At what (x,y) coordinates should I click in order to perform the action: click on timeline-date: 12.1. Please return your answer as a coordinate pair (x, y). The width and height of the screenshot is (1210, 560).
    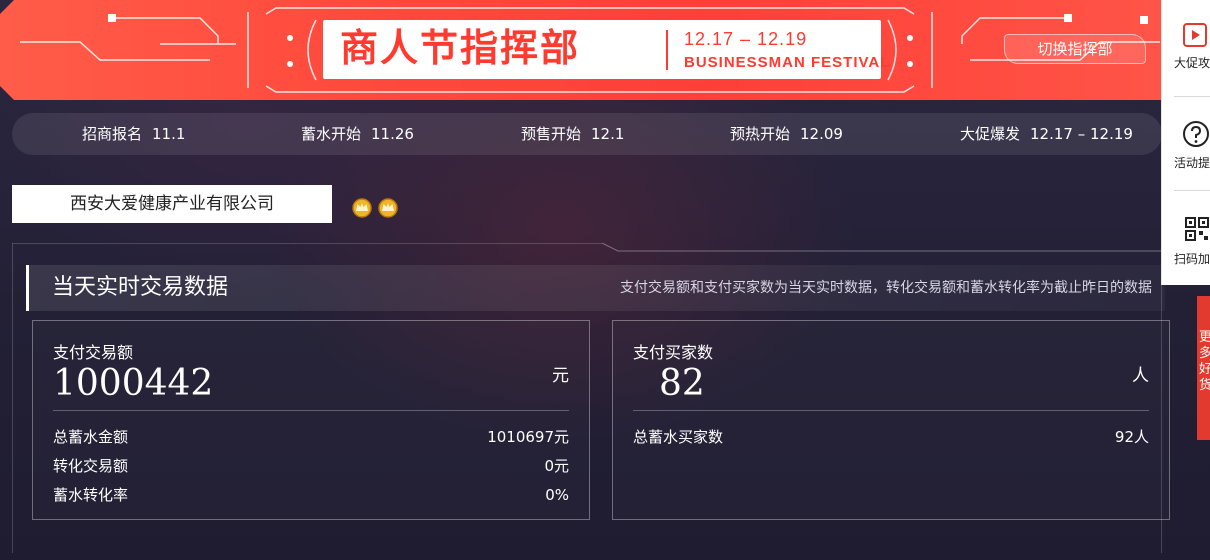
    Looking at the image, I should click on (608, 134).